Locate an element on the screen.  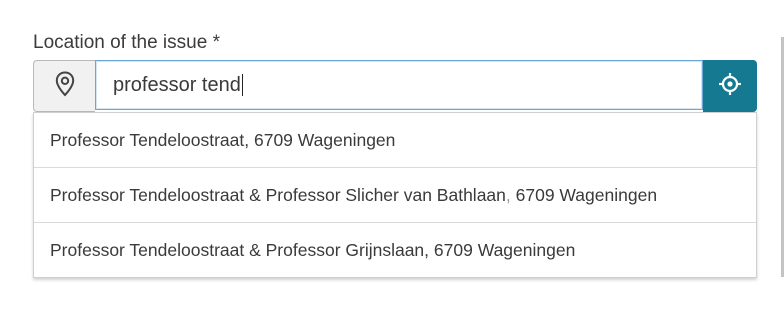
location-label: Location of the issue * is located at coordinates (126, 42).